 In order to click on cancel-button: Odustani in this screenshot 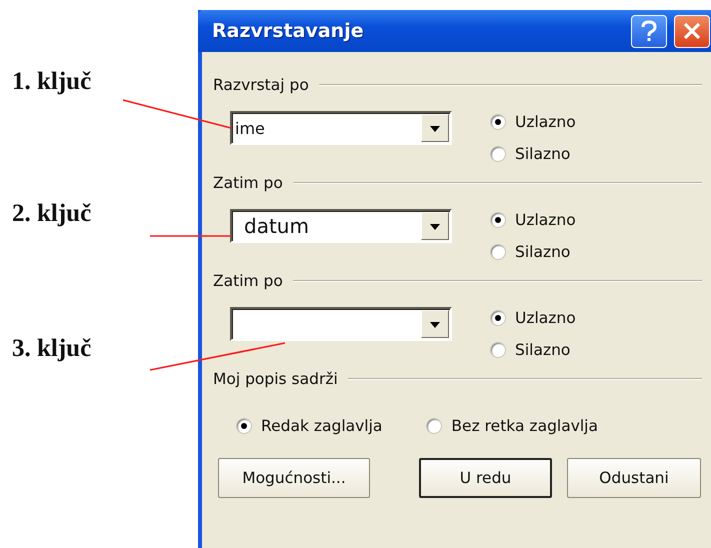, I will do `click(634, 478)`.